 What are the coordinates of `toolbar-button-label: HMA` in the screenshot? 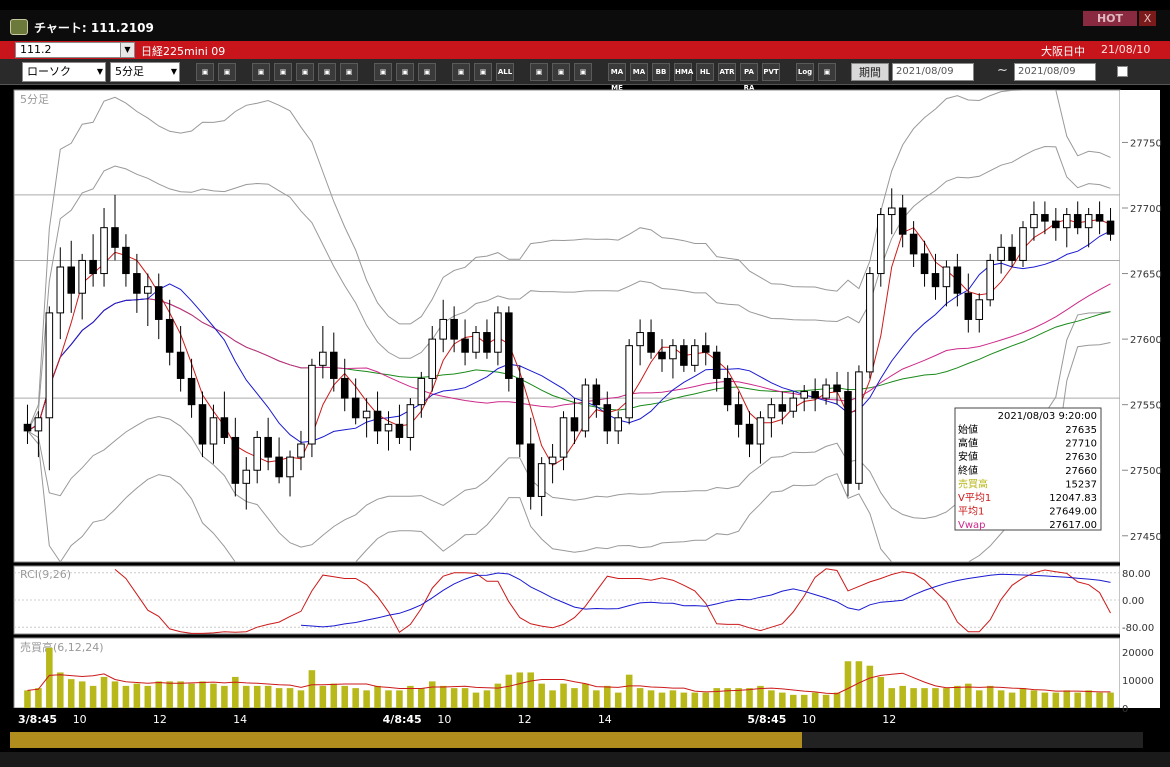 It's located at (684, 72).